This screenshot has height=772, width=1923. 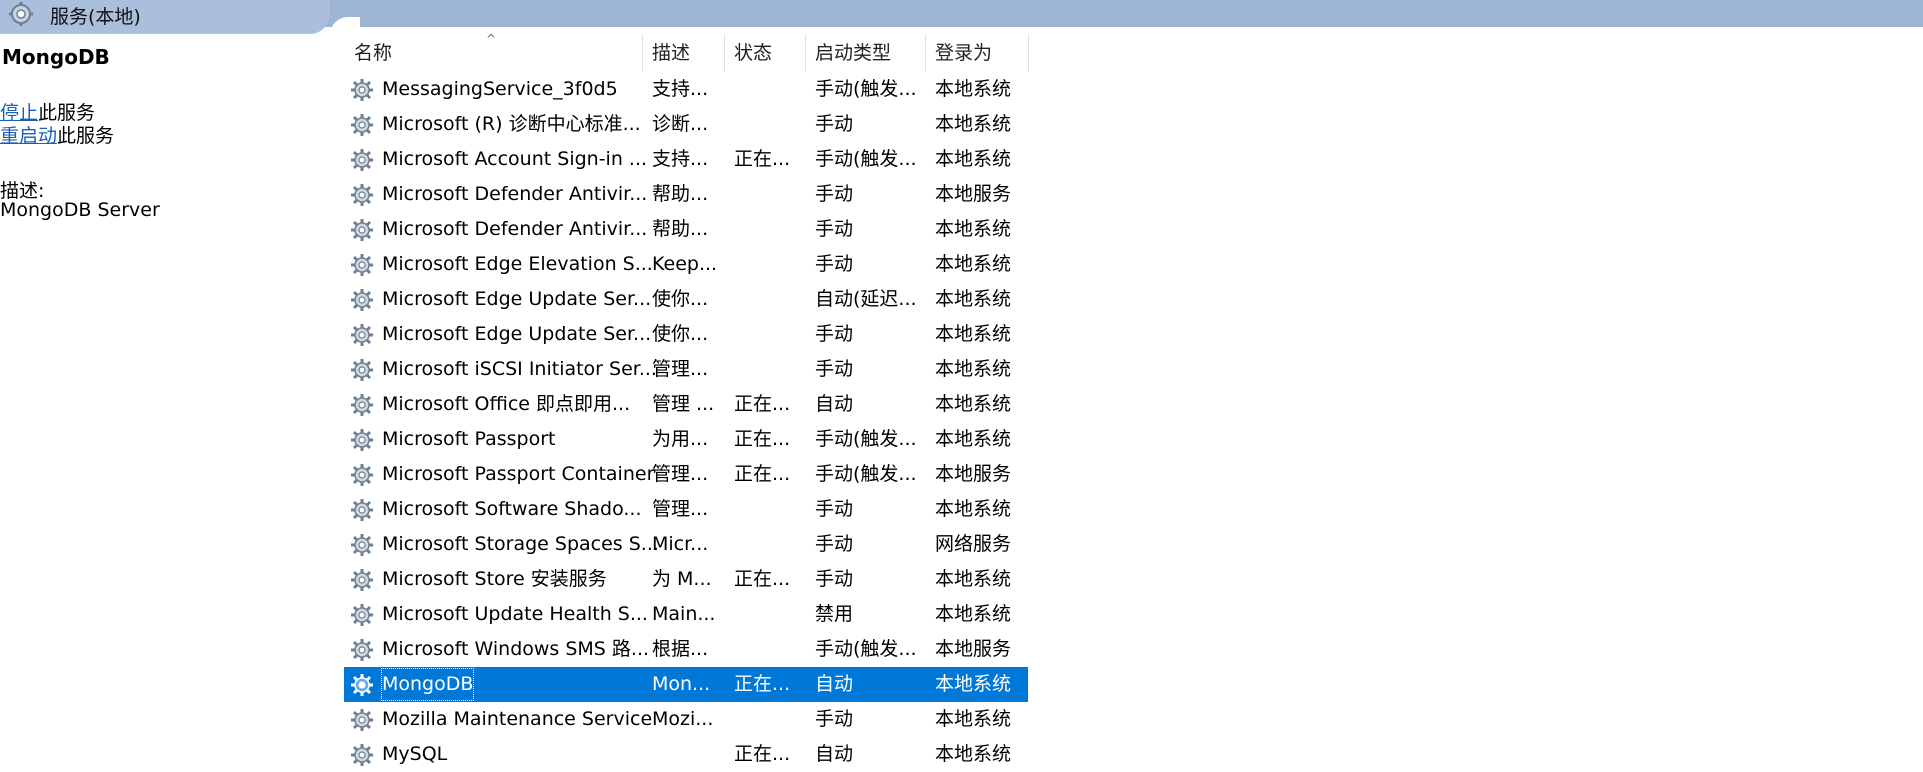 I want to click on table-row: MessagingService_3f0d5 支持... 手动(触发... 本地系统, so click(x=686, y=89).